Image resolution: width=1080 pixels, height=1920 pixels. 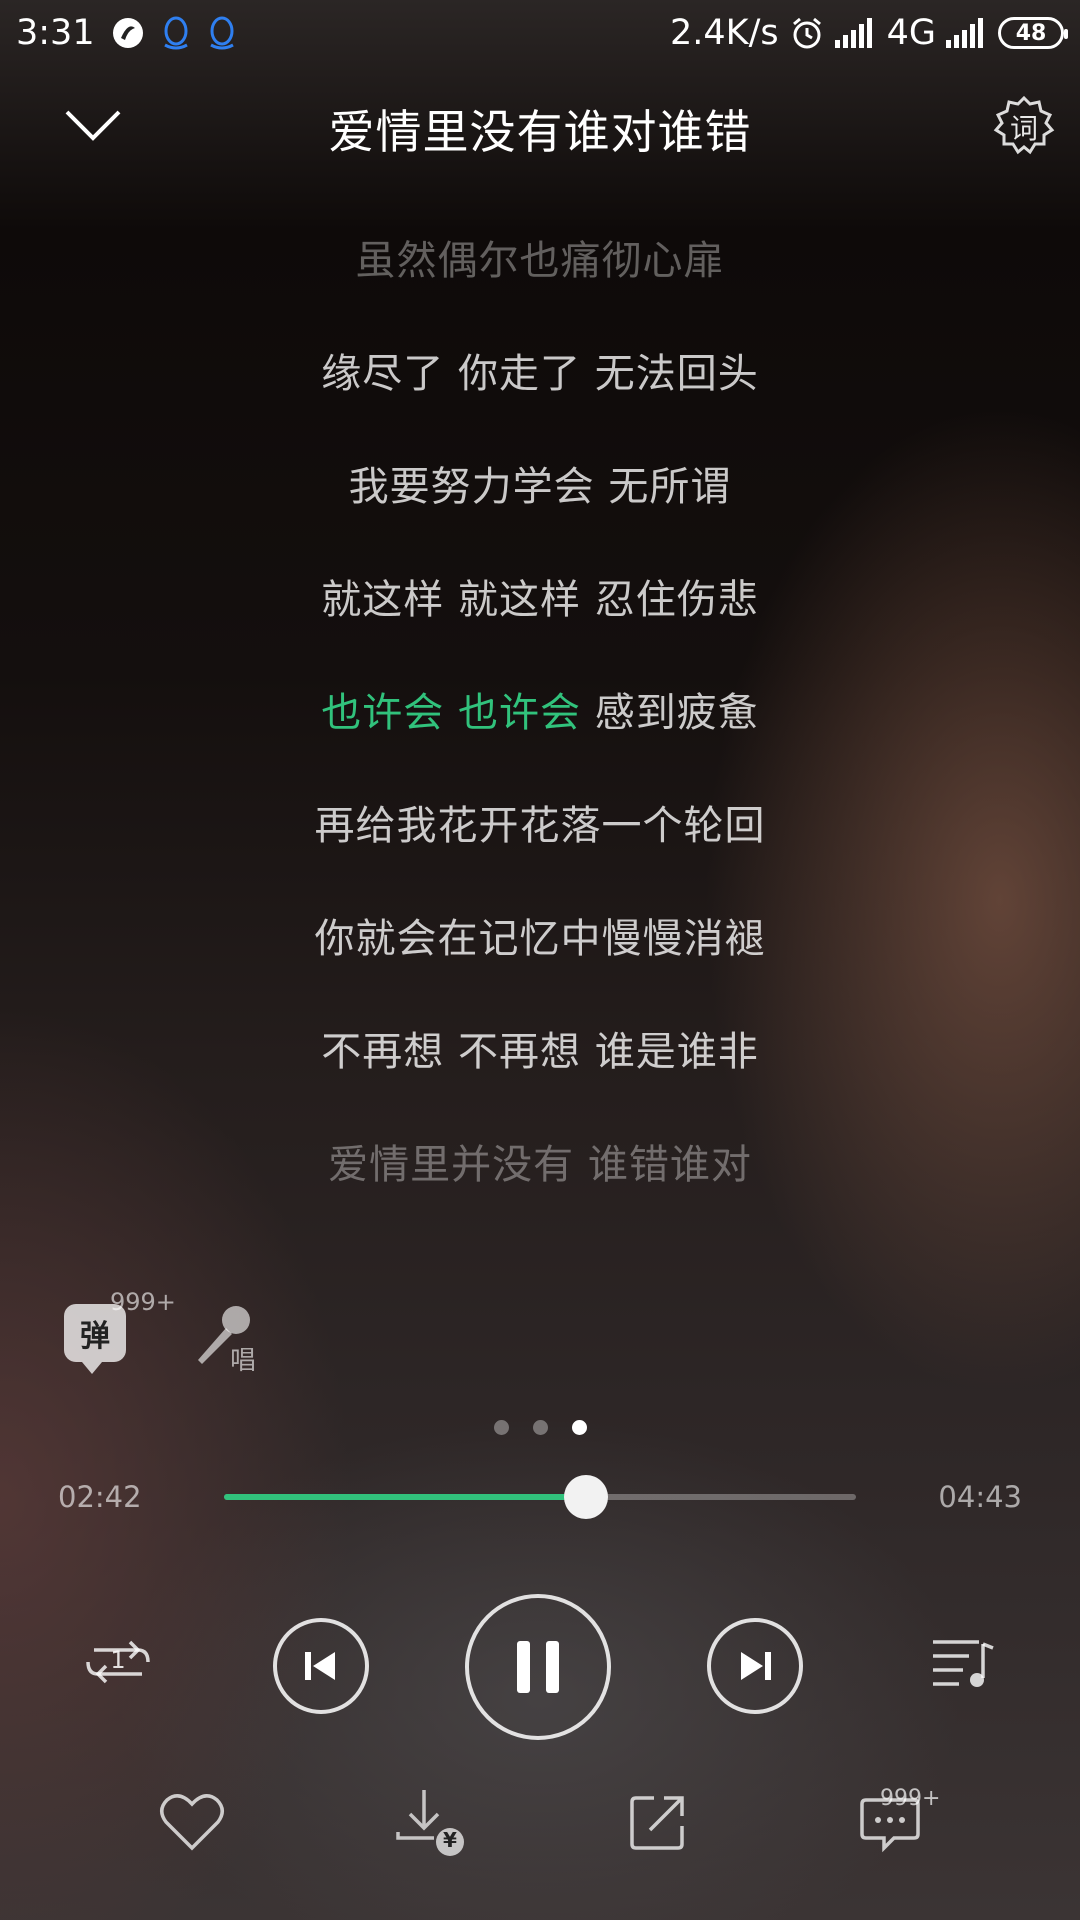 What do you see at coordinates (405, 1497) in the screenshot?
I see `progress-fill` at bounding box center [405, 1497].